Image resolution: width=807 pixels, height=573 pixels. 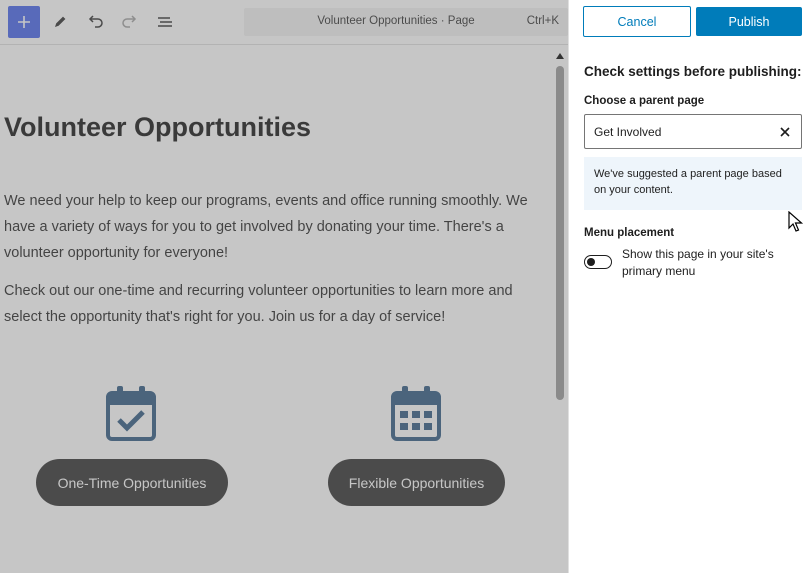 I want to click on redo-icon, so click(x=129, y=21).